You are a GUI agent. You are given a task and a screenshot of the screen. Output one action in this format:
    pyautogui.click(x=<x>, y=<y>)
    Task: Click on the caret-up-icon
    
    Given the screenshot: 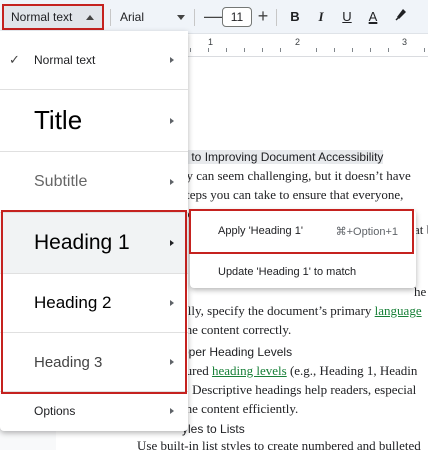 What is the action you would take?
    pyautogui.click(x=90, y=17)
    